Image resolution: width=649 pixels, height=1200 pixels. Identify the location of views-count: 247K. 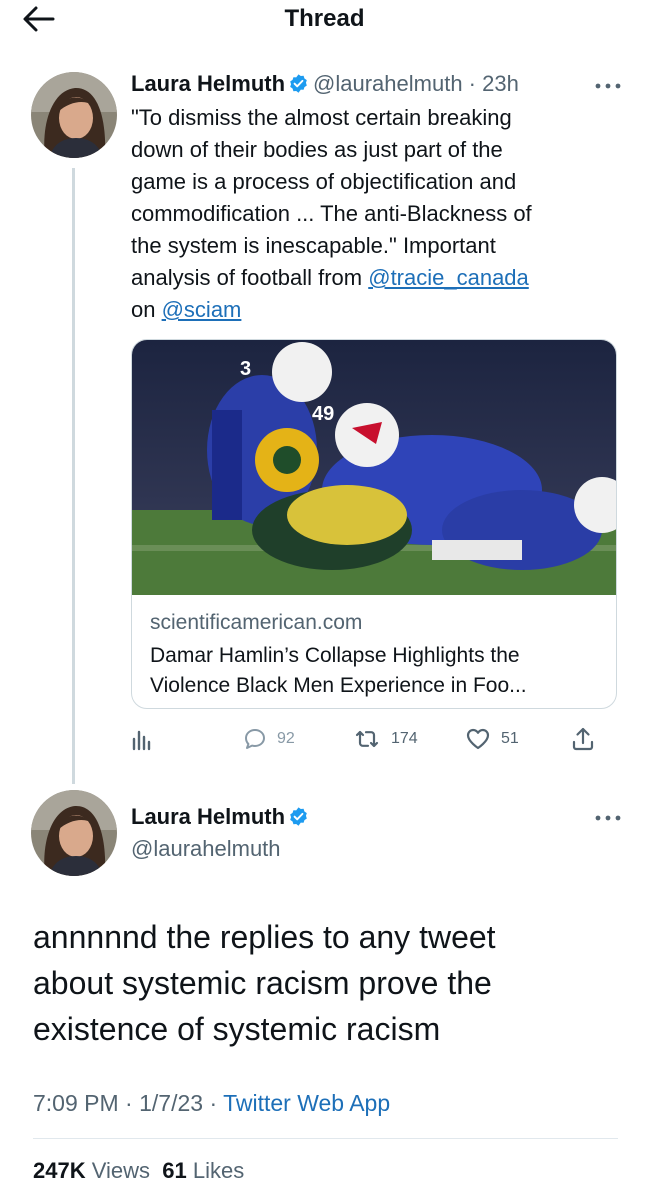
(59, 1170).